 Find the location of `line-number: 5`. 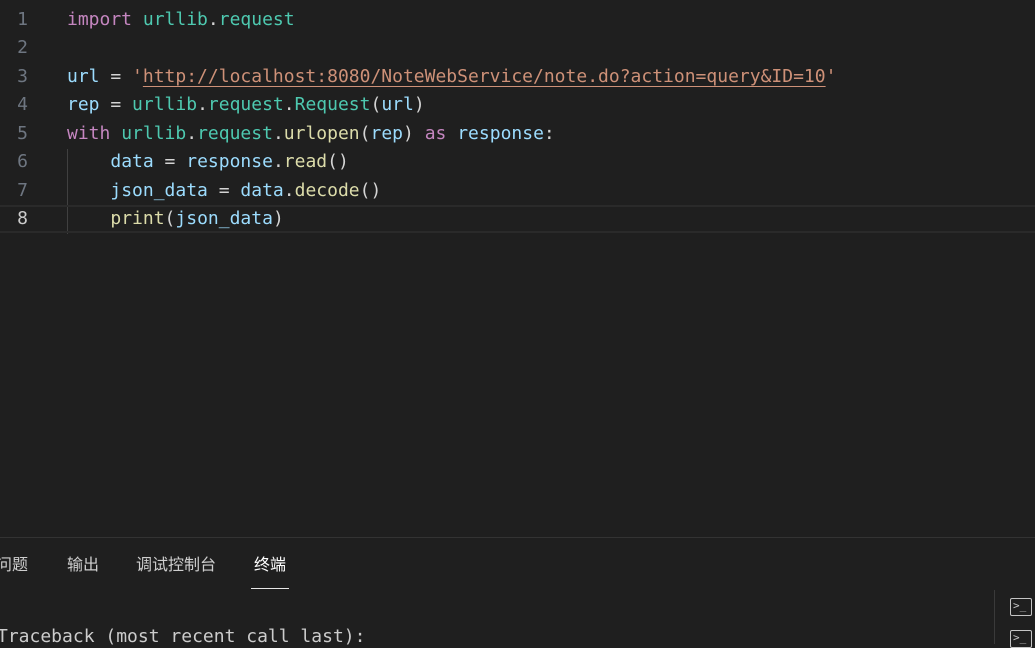

line-number: 5 is located at coordinates (22, 133).